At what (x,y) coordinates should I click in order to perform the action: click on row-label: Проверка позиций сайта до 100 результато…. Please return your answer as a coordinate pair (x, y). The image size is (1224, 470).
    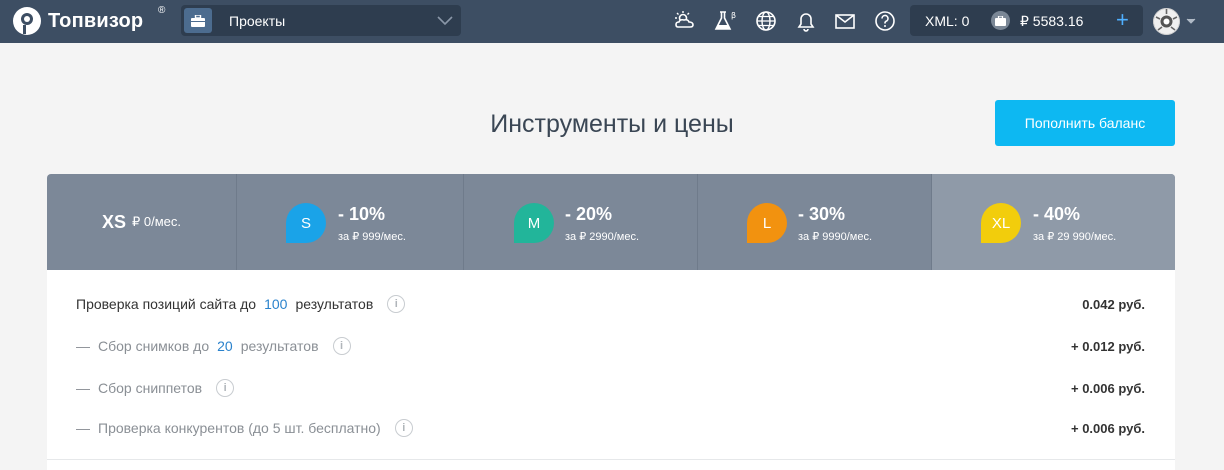
    Looking at the image, I should click on (241, 304).